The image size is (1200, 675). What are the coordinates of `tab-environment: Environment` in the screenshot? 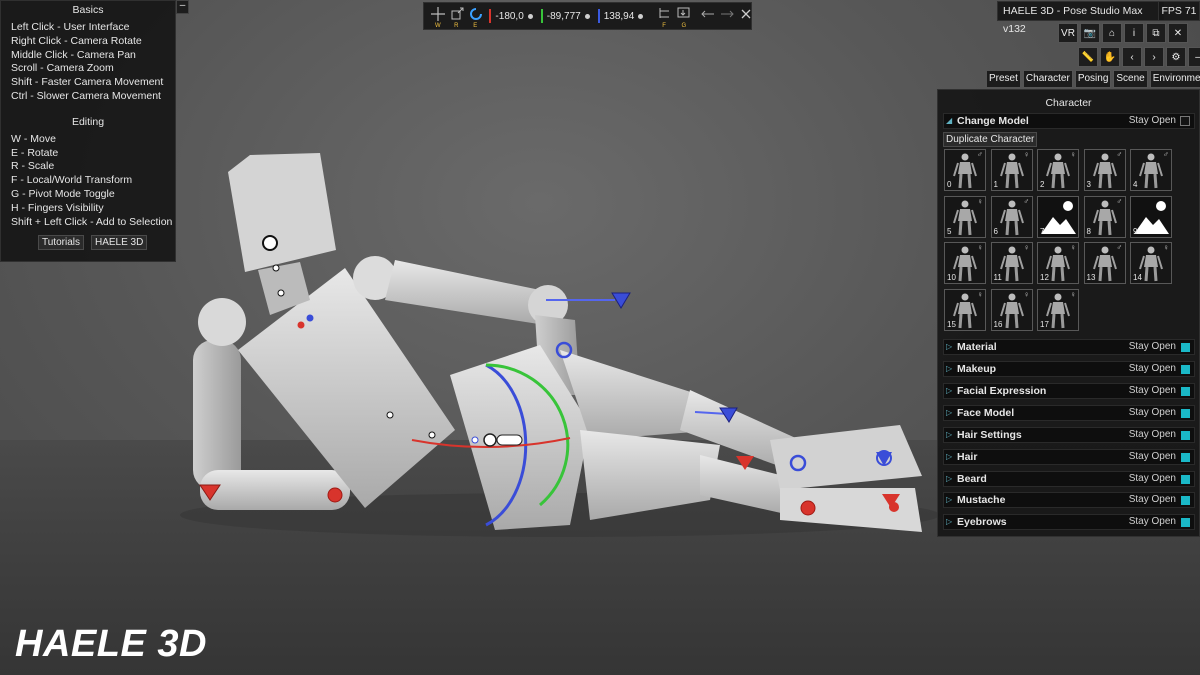 It's located at (1174, 79).